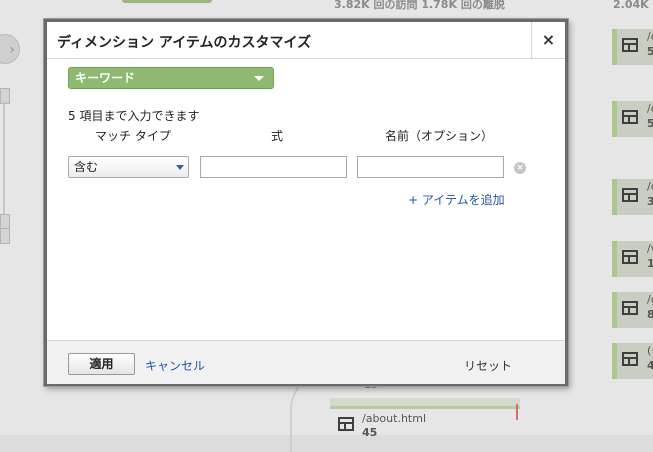  What do you see at coordinates (273, 167) in the screenshot?
I see `expression-input` at bounding box center [273, 167].